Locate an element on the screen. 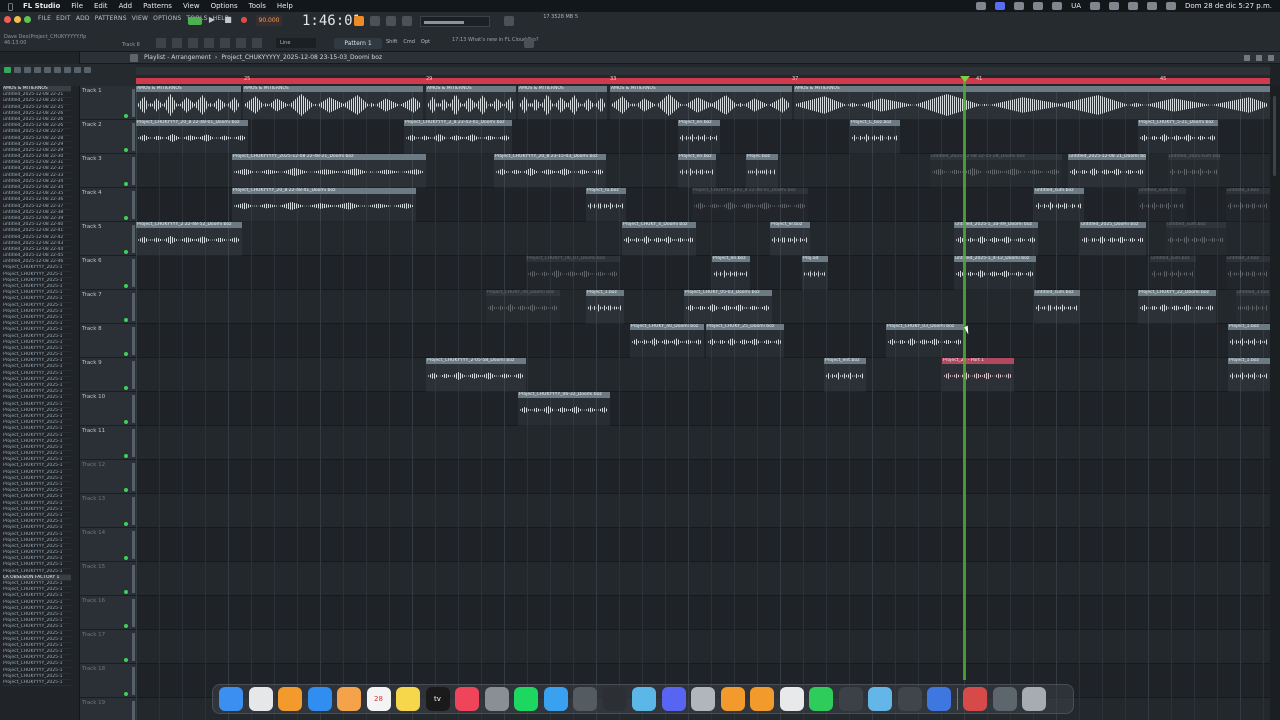  track-header: Track 16 is located at coordinates (108, 613).